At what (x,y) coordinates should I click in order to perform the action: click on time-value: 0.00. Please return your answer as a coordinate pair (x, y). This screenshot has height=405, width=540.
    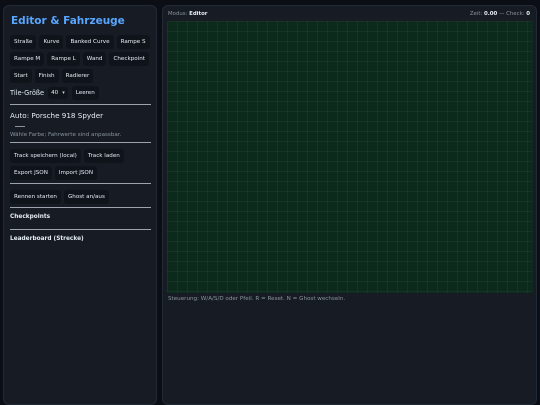
    Looking at the image, I should click on (490, 14).